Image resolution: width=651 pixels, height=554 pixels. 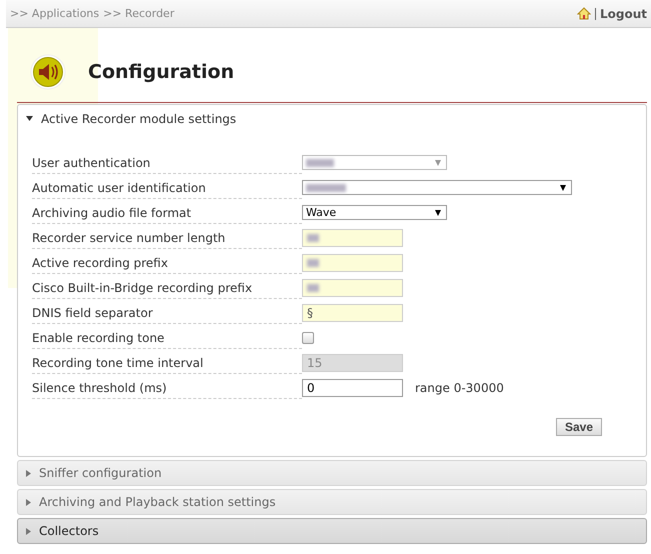 What do you see at coordinates (583, 13) in the screenshot?
I see `home-icon` at bounding box center [583, 13].